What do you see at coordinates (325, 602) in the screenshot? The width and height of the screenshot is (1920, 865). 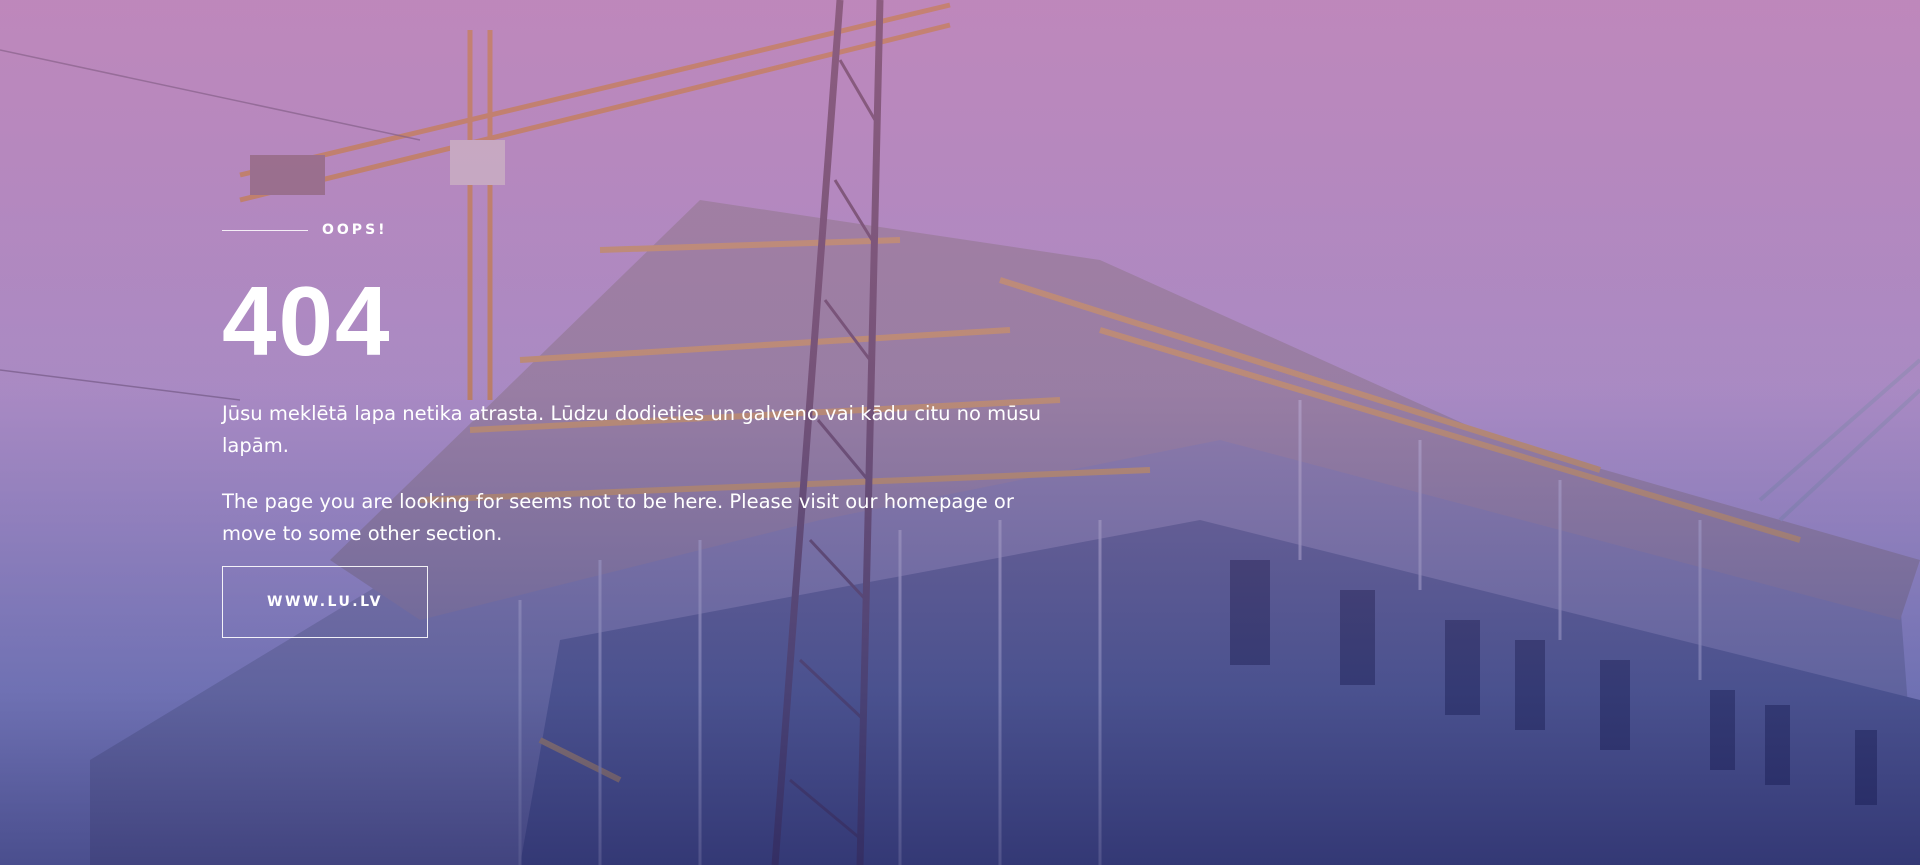 I see `homepage-link-button: WWW.LU.LV` at bounding box center [325, 602].